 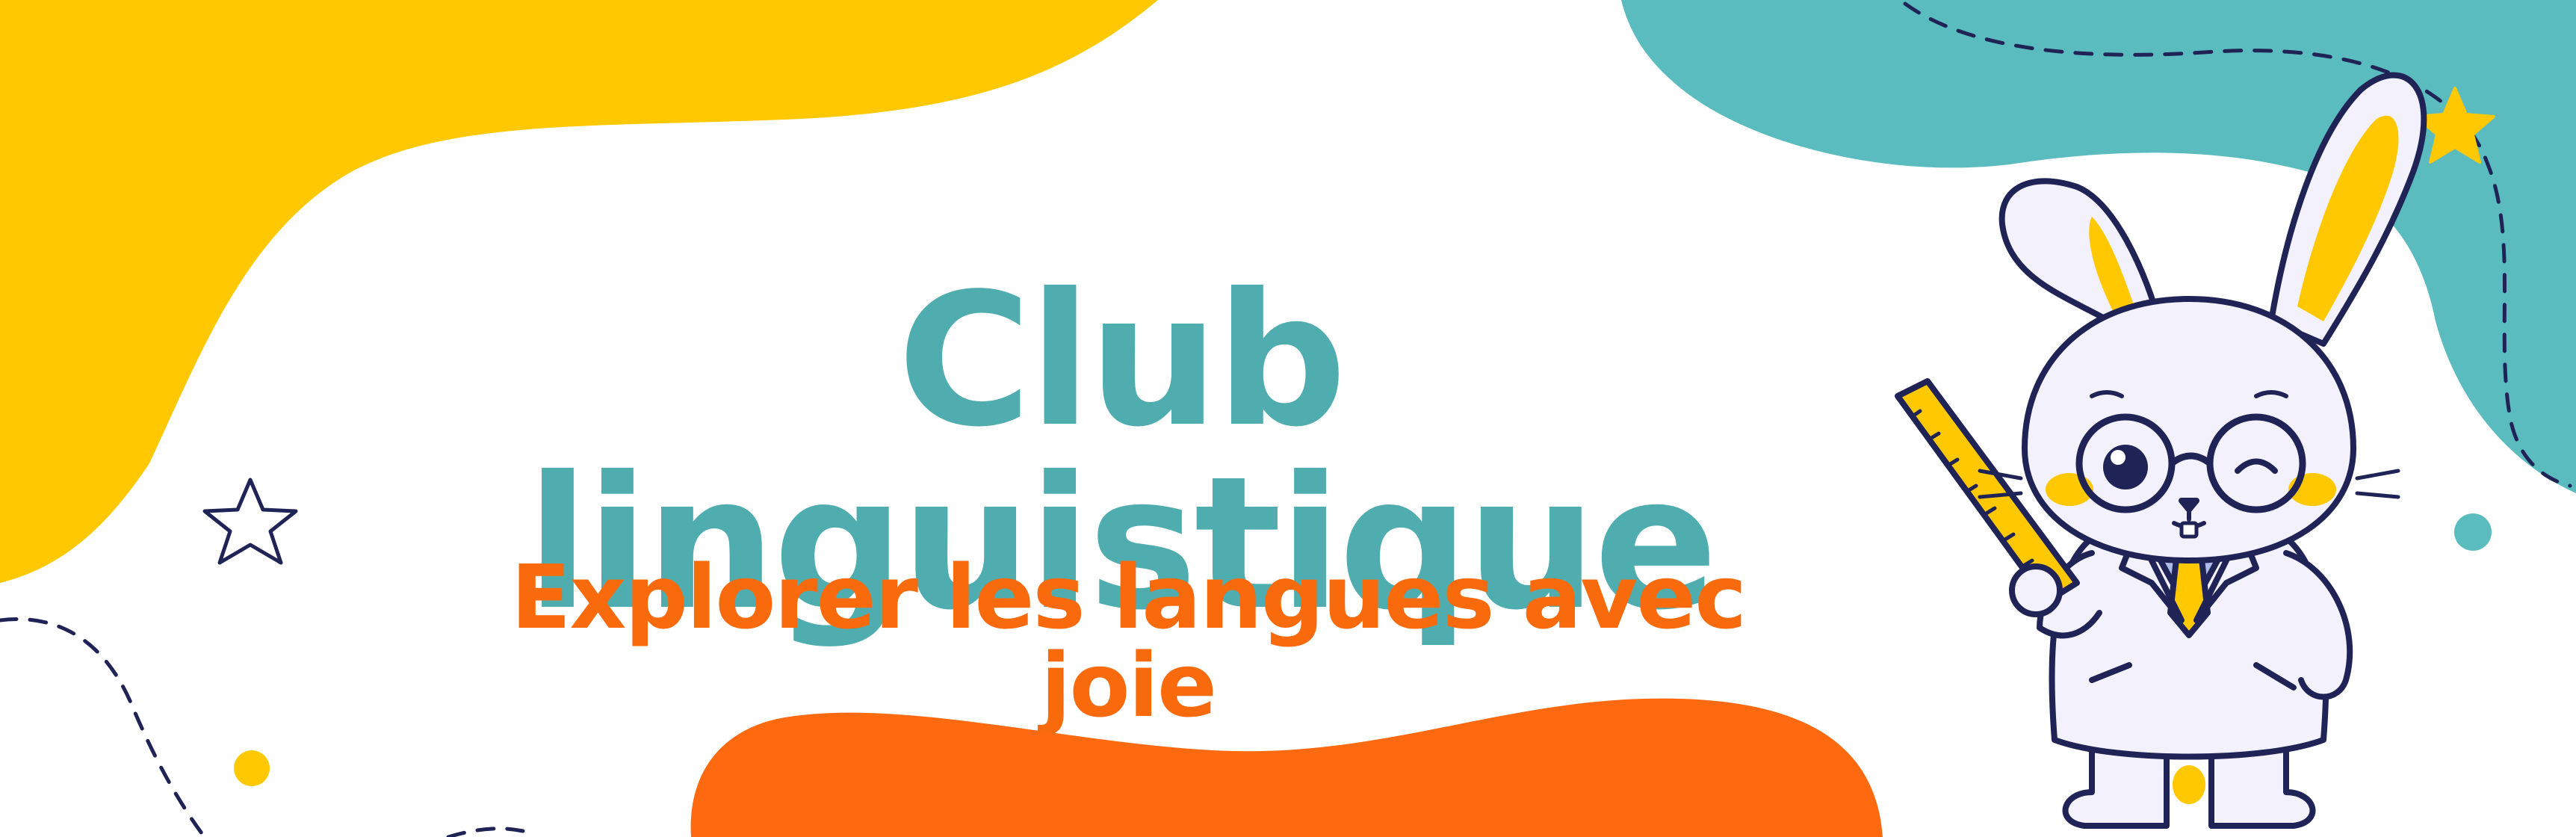 I want to click on dashed-path-corner, so click(x=485, y=832).